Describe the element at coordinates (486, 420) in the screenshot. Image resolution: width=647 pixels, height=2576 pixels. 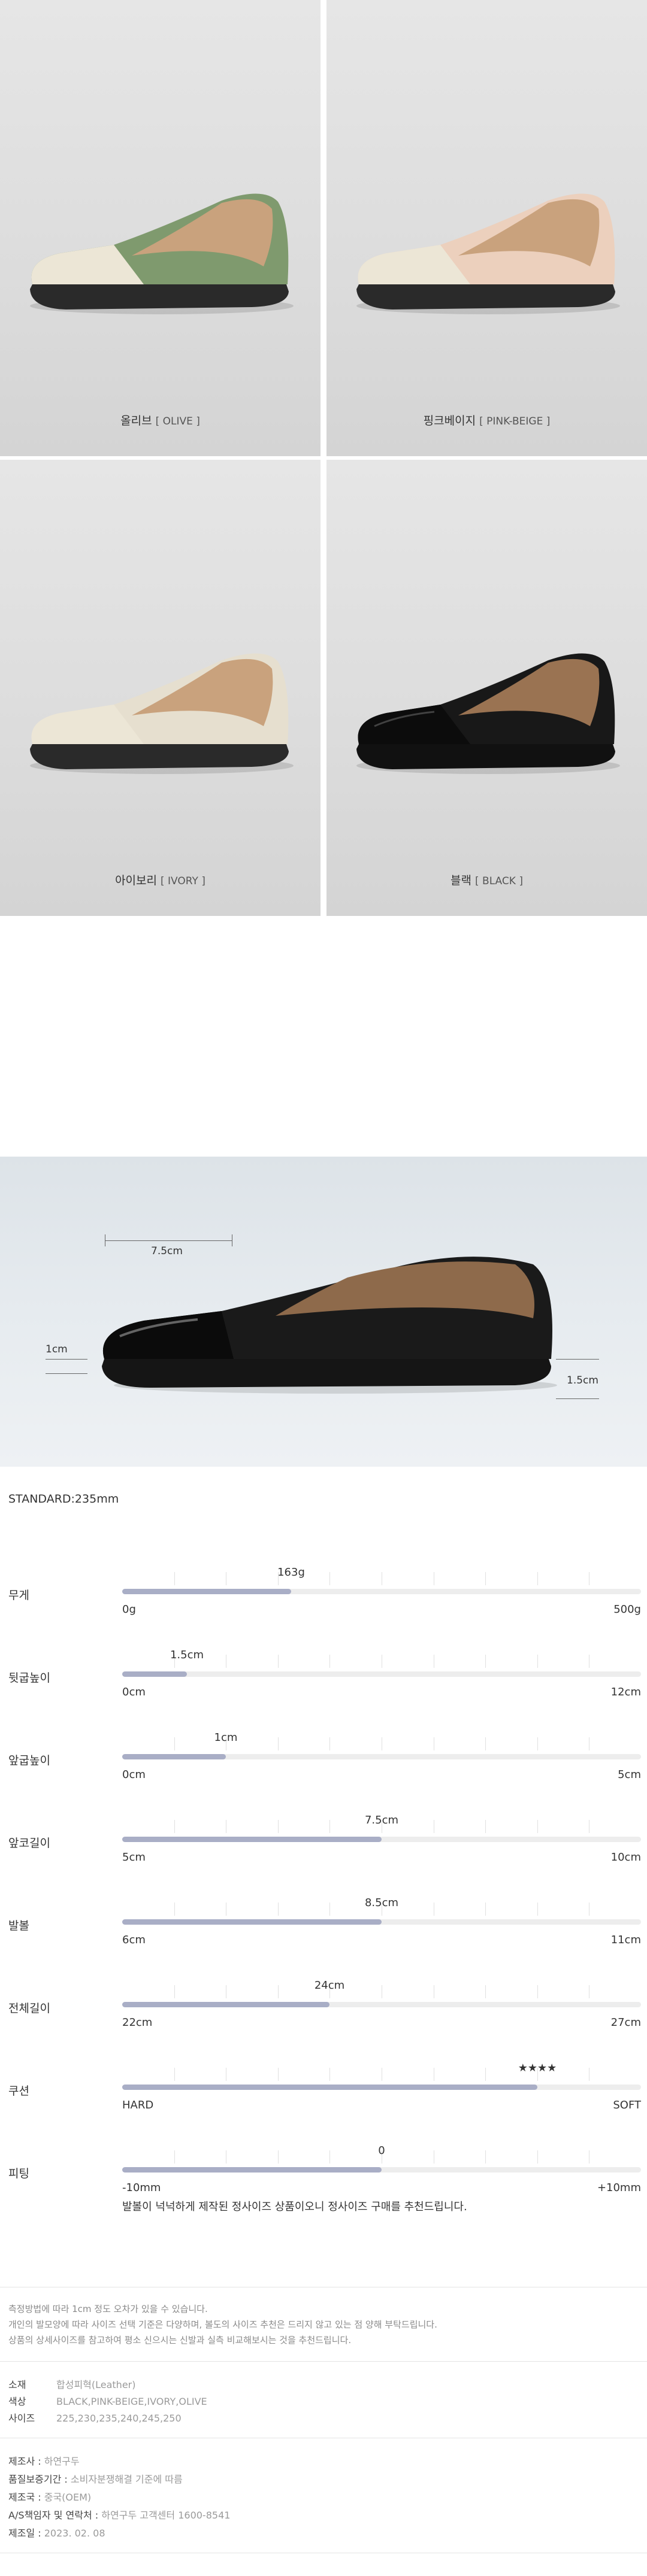
I see `color-caption: 핑크베이지[ PINK-BEIGE ]` at that location.